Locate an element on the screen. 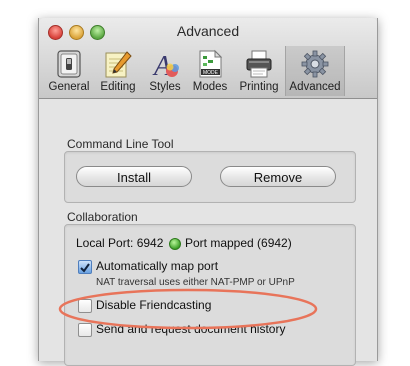 The image size is (410, 366). toolbar-item-styles: A Styles is located at coordinates (165, 71).